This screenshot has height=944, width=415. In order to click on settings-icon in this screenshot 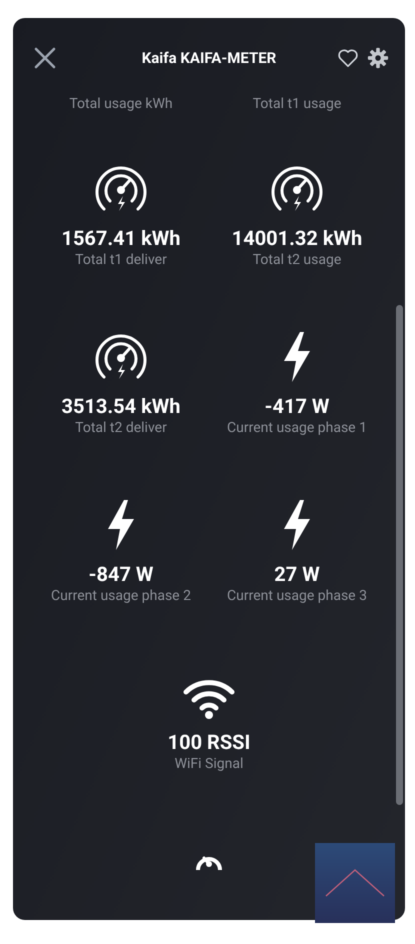, I will do `click(378, 58)`.